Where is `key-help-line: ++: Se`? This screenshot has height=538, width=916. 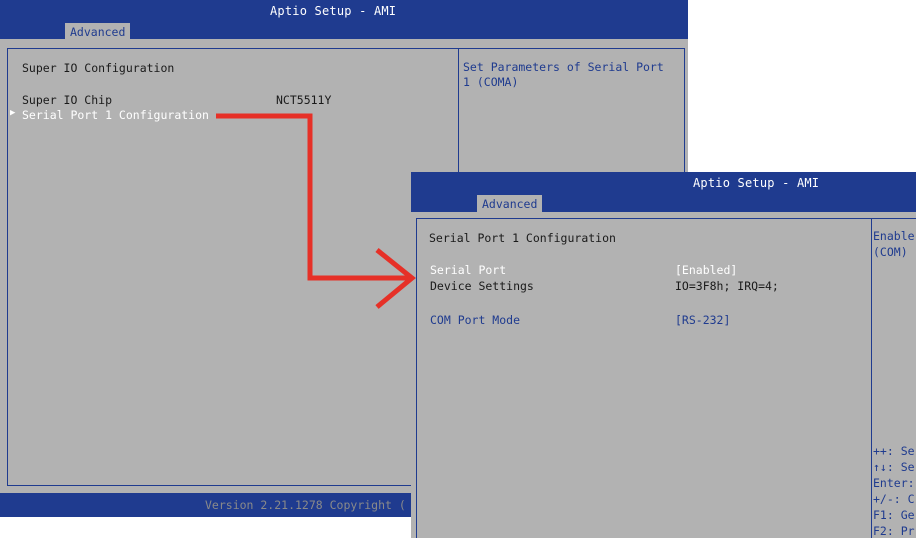
key-help-line: ++: Se is located at coordinates (894, 451).